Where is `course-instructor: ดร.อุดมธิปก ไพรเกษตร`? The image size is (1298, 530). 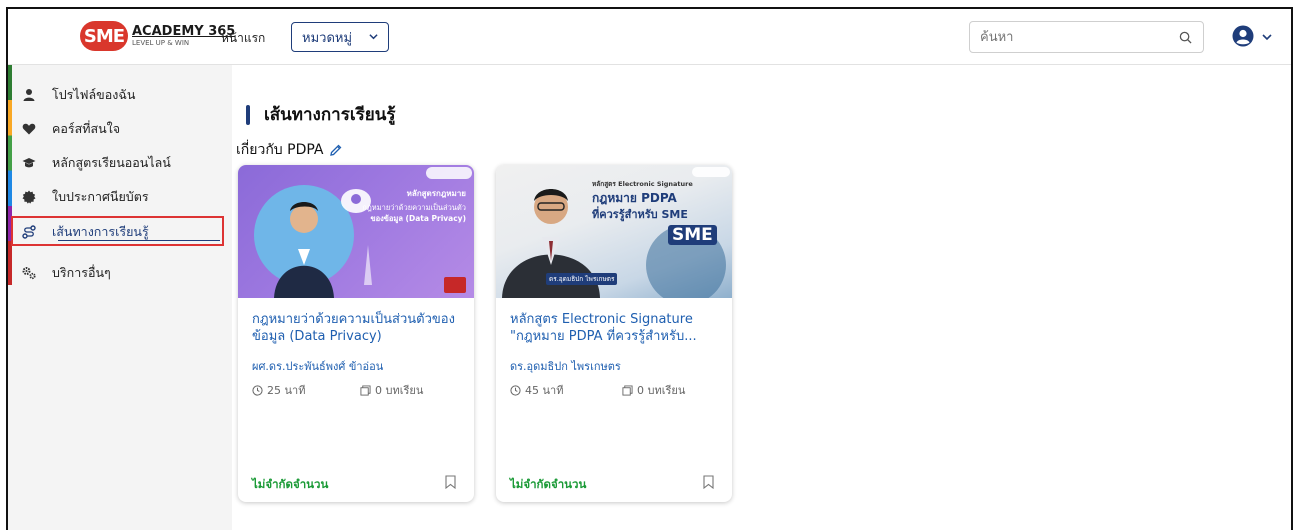
course-instructor: ดร.อุดมธิปก ไพรเกษตร is located at coordinates (565, 366).